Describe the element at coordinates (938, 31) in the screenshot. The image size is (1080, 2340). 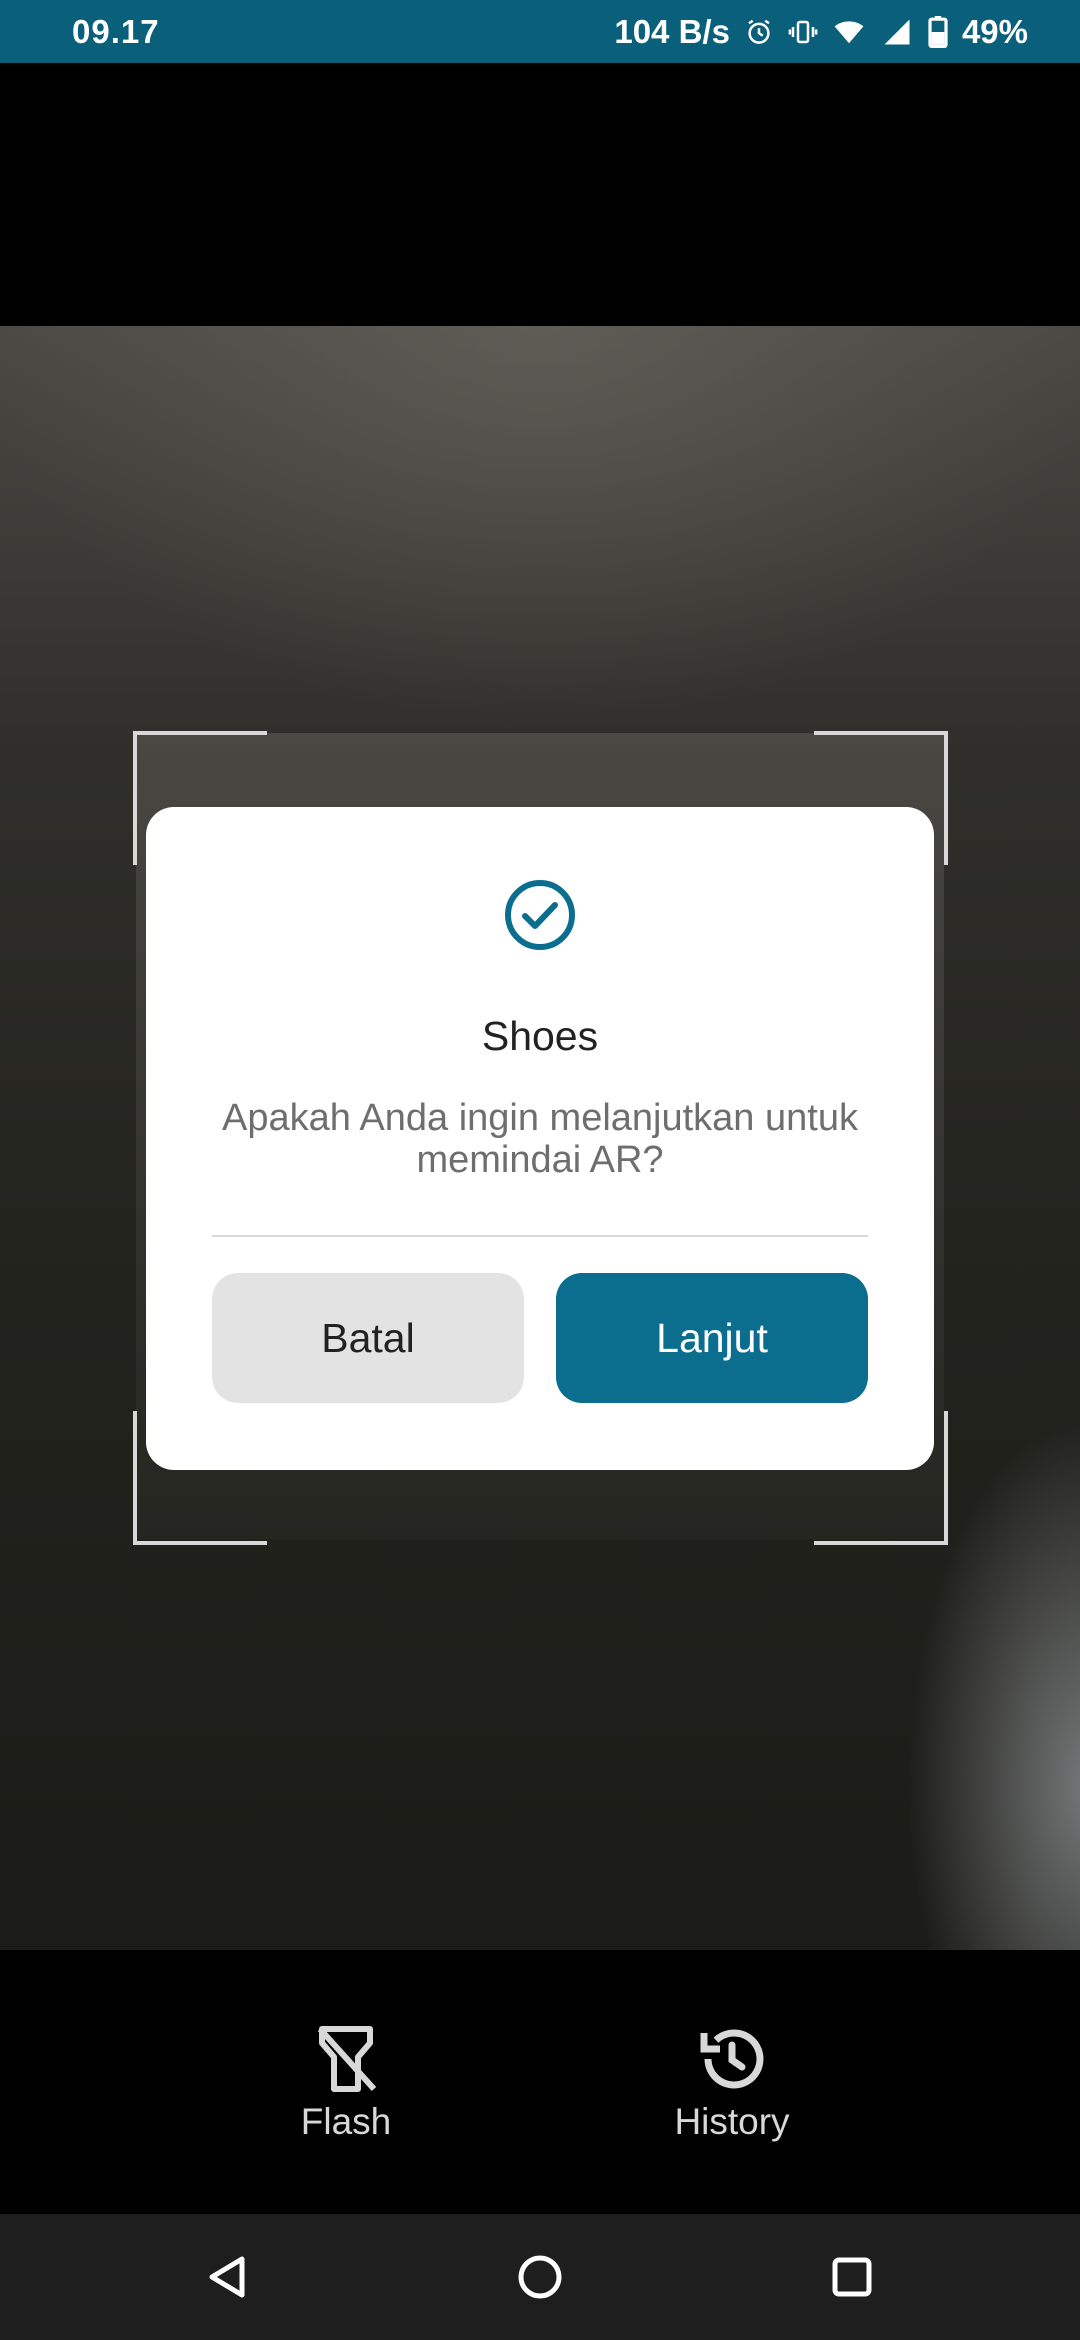
I see `battery-icon` at that location.